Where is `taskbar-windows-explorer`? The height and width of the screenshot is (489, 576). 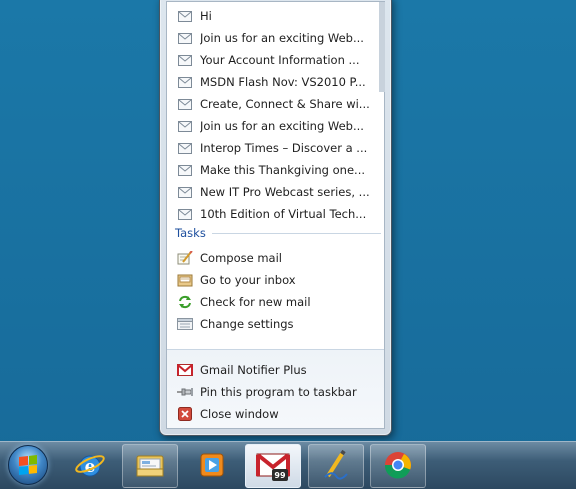
taskbar-windows-explorer is located at coordinates (150, 466).